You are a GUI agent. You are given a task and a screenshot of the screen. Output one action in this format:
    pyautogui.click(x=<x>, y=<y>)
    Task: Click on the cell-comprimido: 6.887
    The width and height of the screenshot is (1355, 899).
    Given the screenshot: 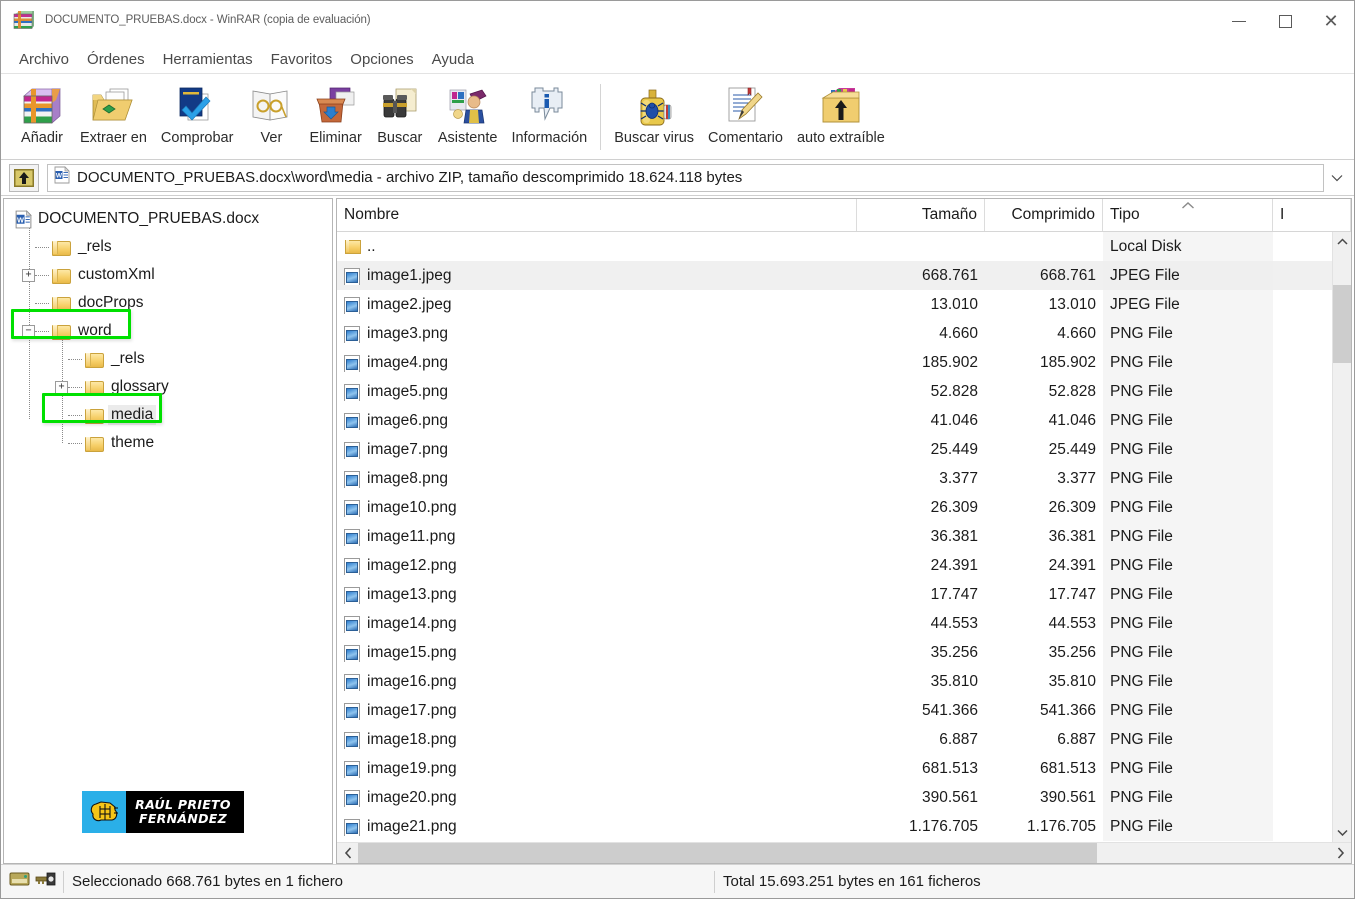 What is the action you would take?
    pyautogui.click(x=1076, y=739)
    